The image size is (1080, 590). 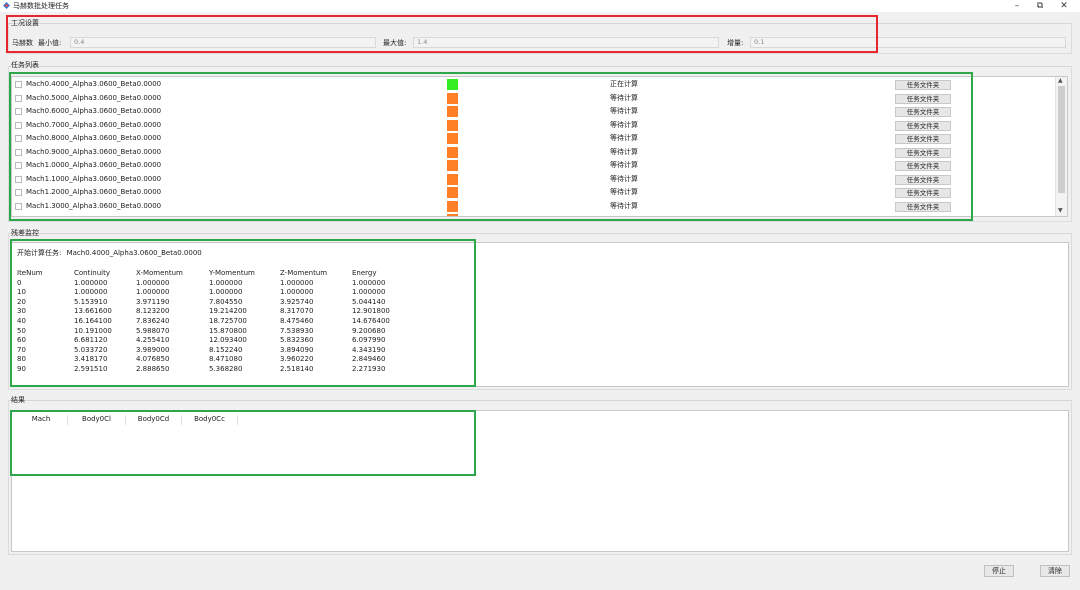 What do you see at coordinates (540, 6) in the screenshot?
I see `title-bar: 马赫数批处理任务 – ⧉ ✕` at bounding box center [540, 6].